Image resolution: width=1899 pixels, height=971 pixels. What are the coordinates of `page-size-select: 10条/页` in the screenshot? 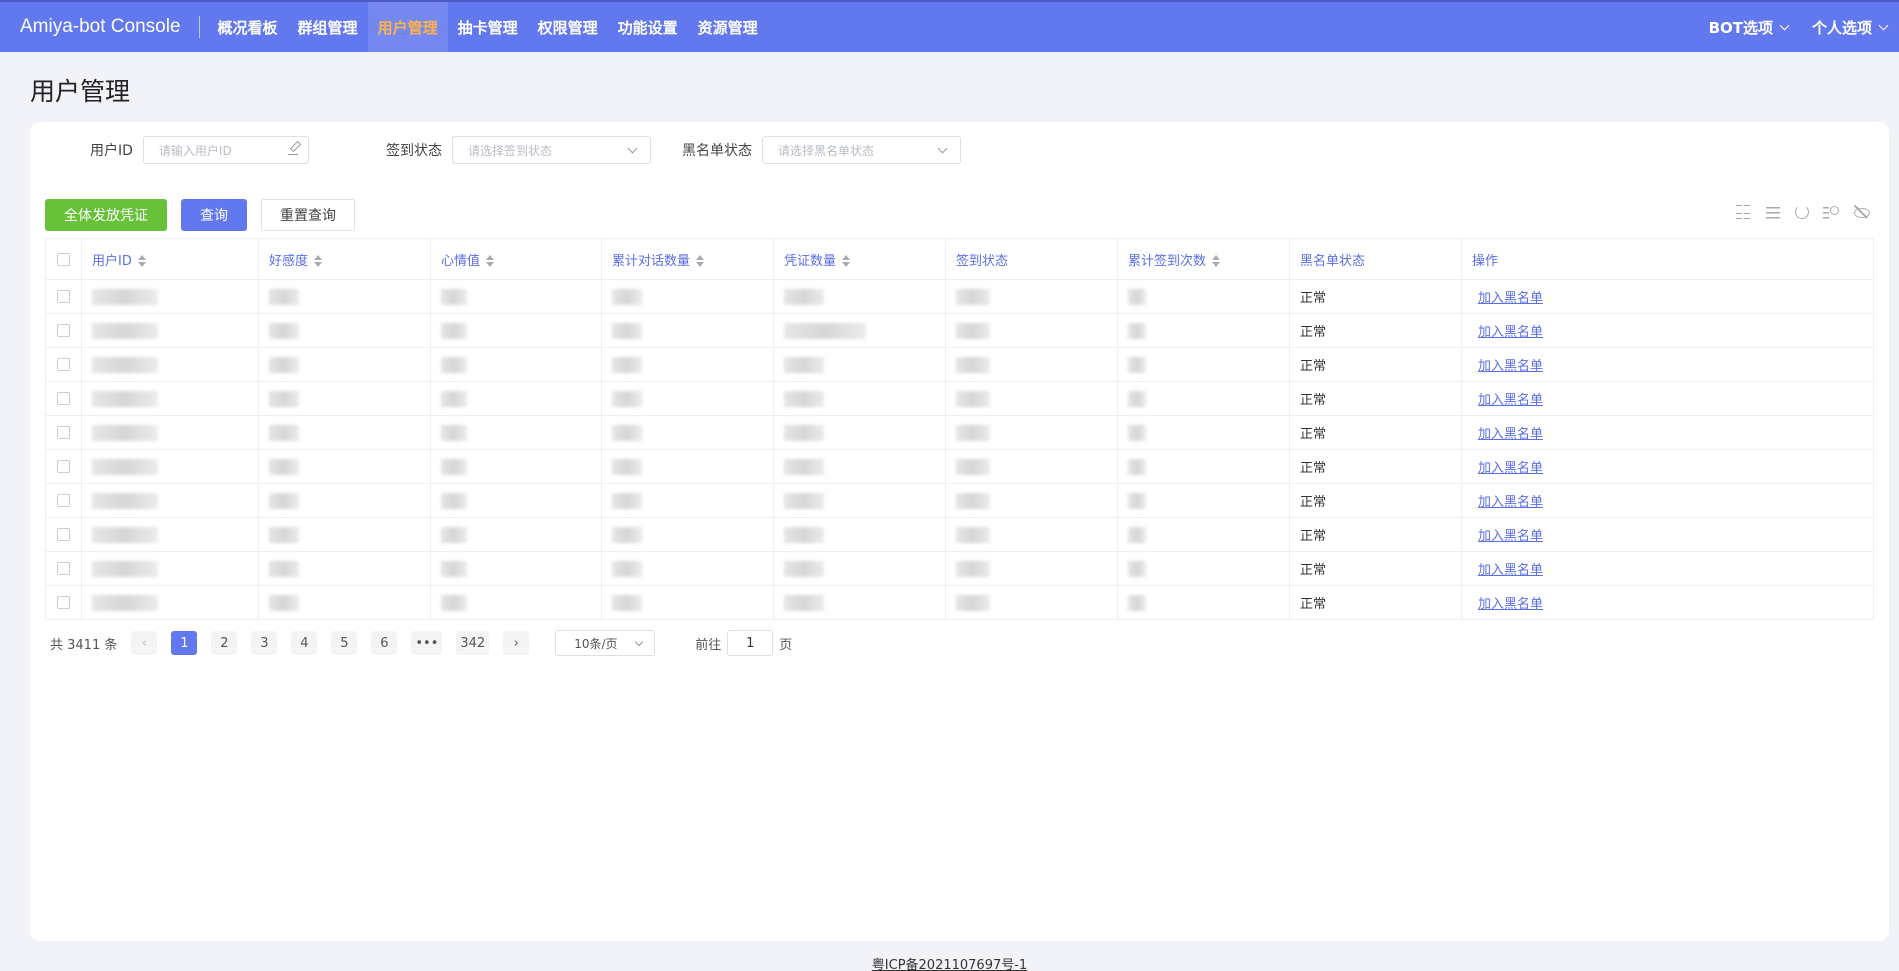 It's located at (605, 643).